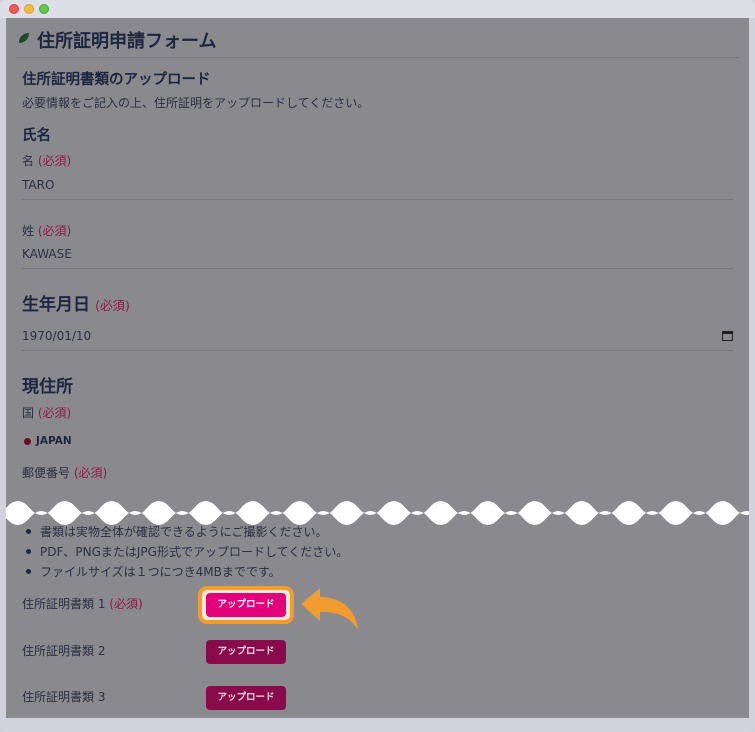 This screenshot has height=732, width=755. What do you see at coordinates (246, 652) in the screenshot?
I see `upload-button-2: アップロード` at bounding box center [246, 652].